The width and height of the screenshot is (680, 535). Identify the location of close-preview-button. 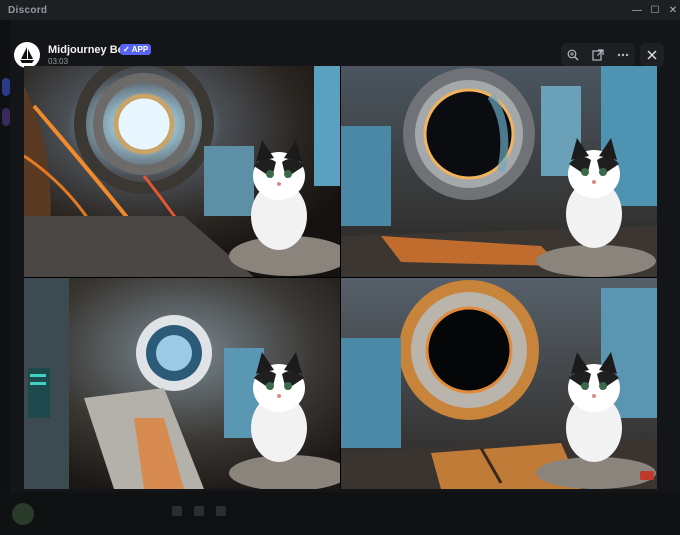
(652, 55).